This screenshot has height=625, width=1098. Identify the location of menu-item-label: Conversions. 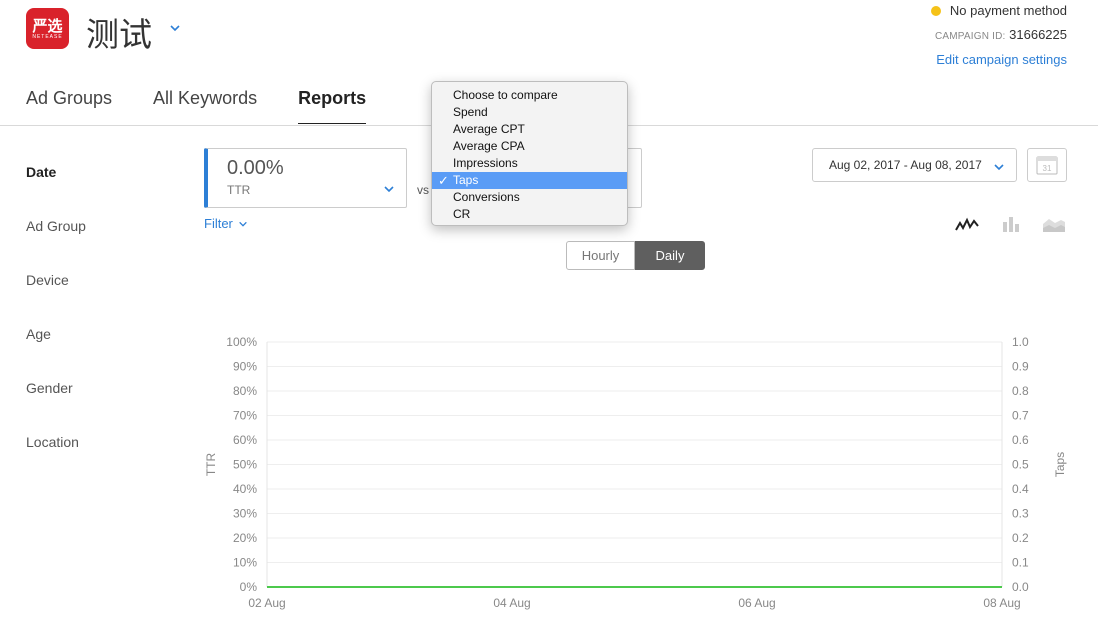
(486, 197).